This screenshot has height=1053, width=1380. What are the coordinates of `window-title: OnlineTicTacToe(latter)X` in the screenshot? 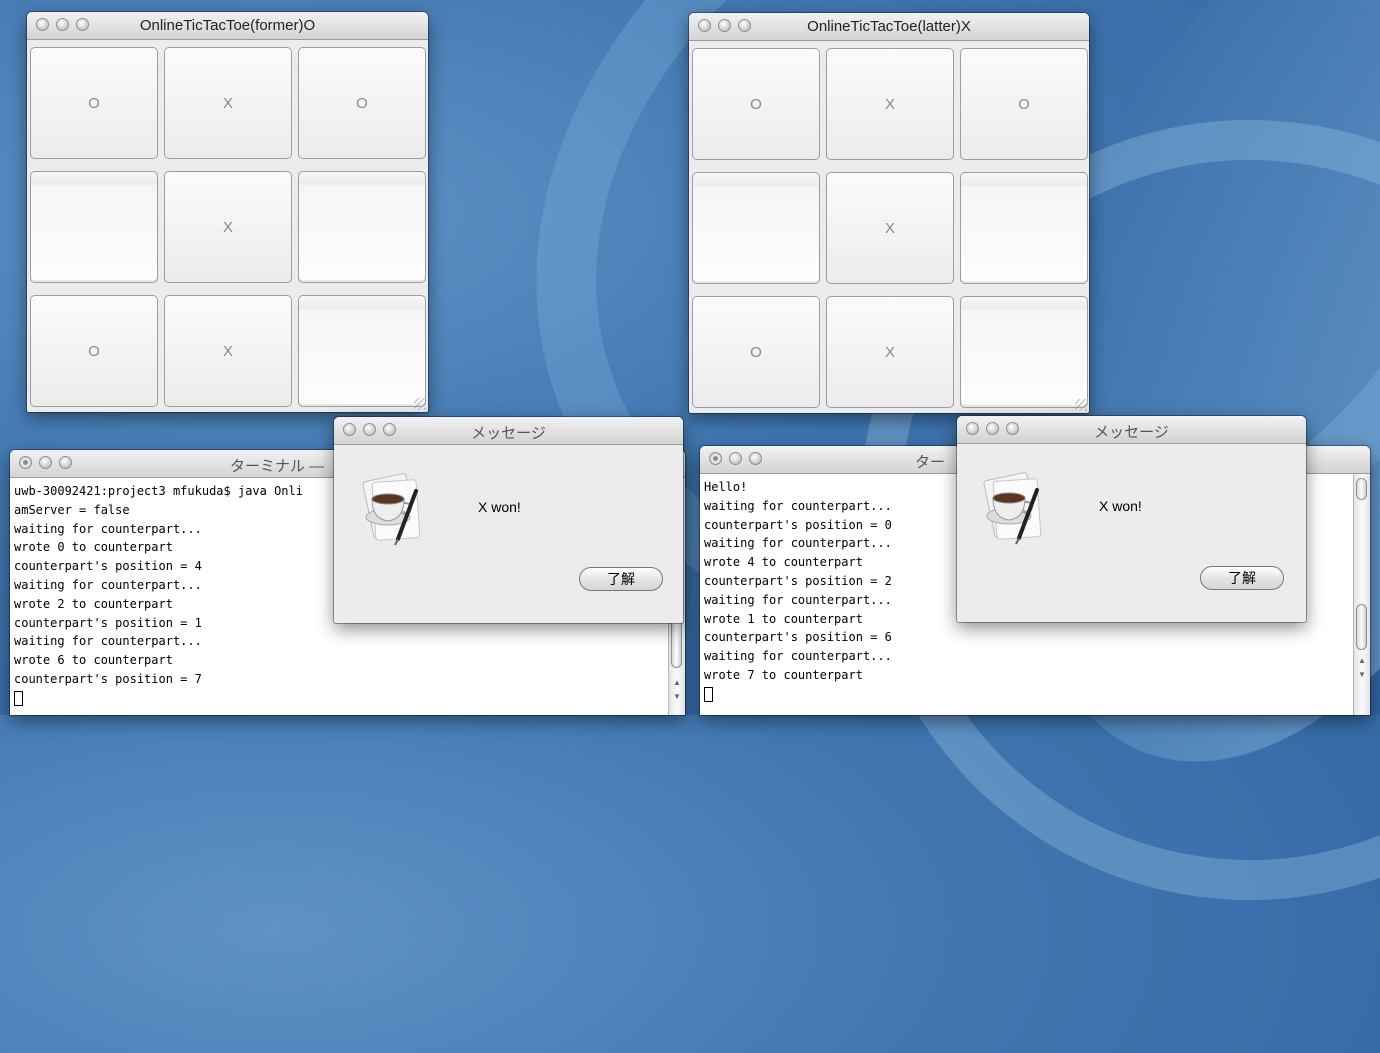 It's located at (889, 26).